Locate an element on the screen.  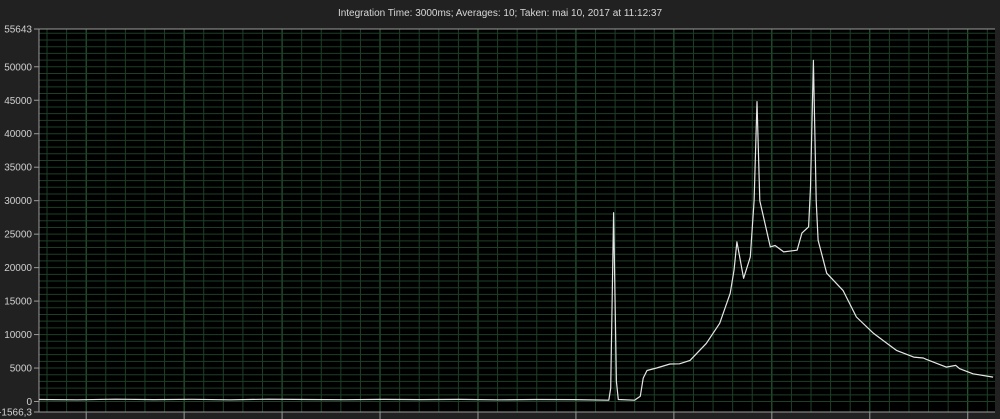
y-tick-label: 45000 is located at coordinates (18, 101).